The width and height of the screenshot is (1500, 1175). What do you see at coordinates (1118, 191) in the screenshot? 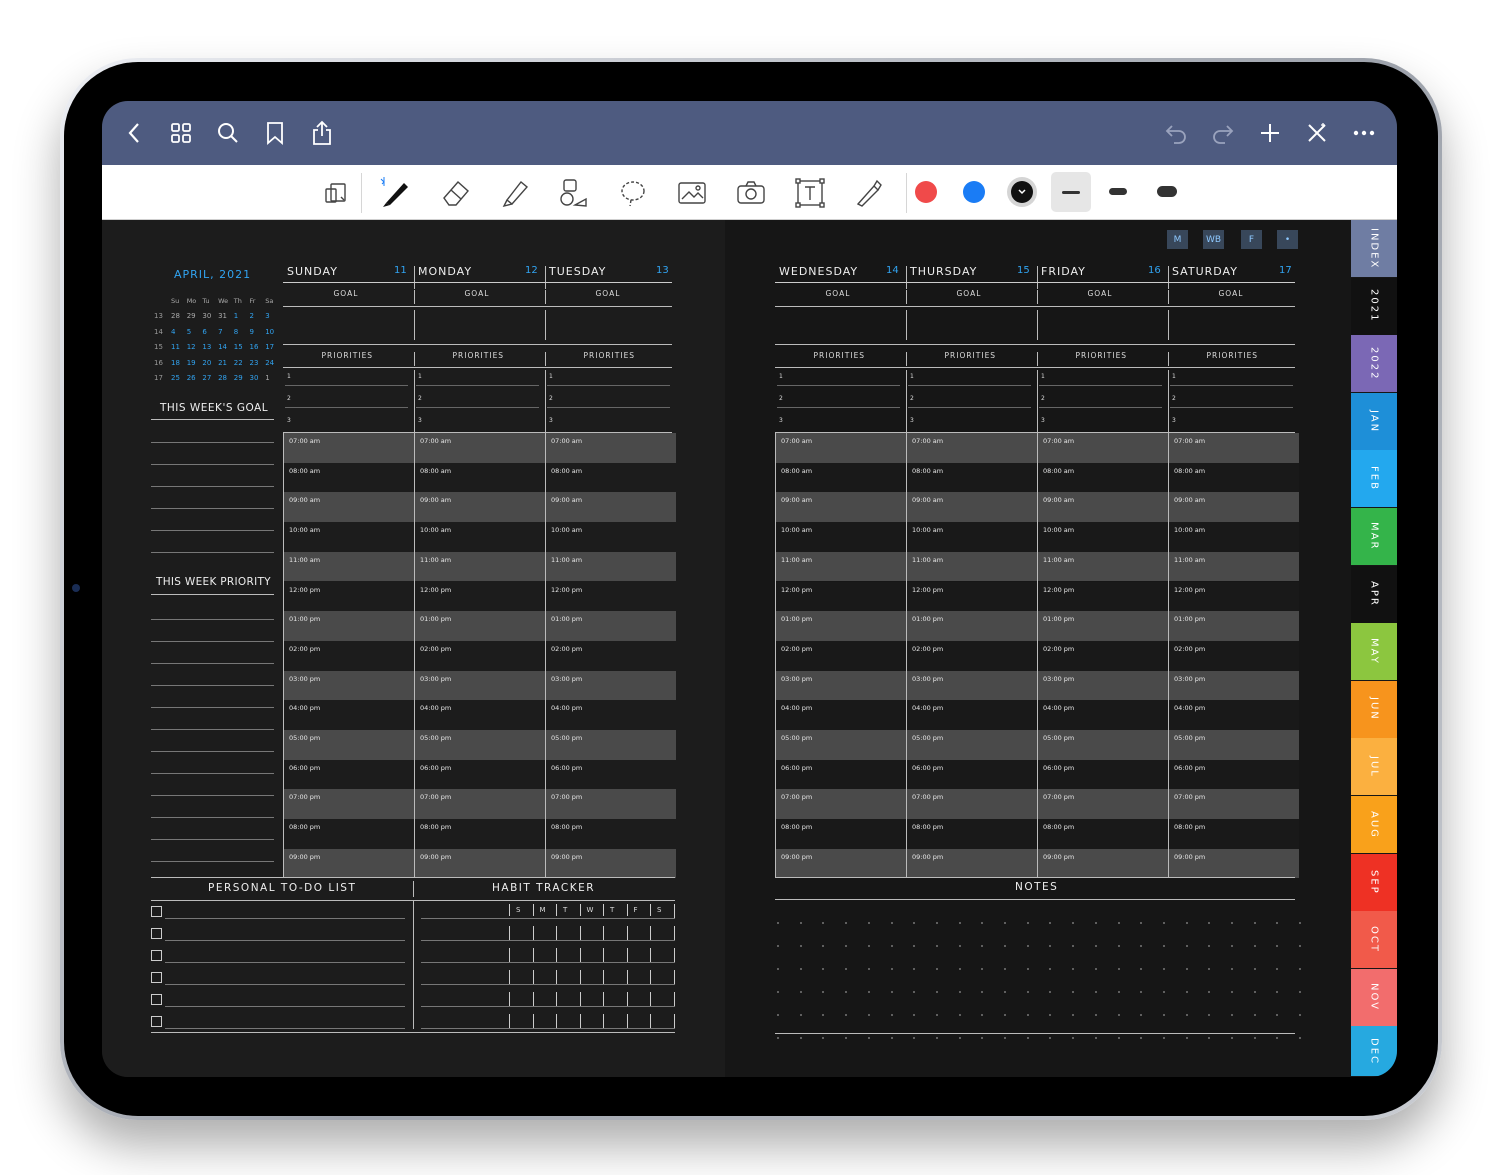
I see `stroke-medium-button` at bounding box center [1118, 191].